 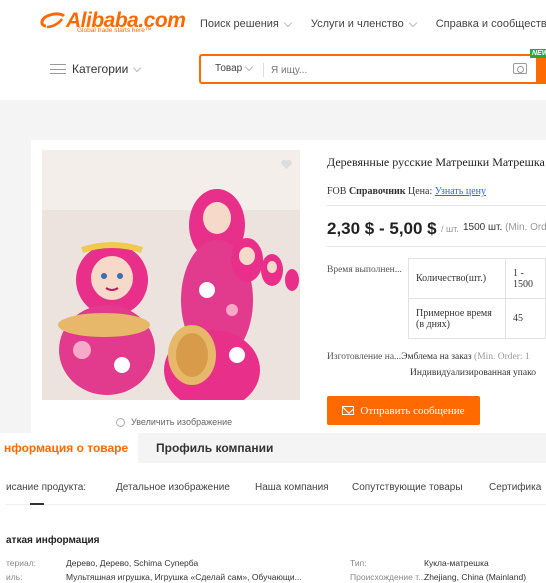 What do you see at coordinates (46, 487) in the screenshot?
I see `subnav-item-description: исание продукта:` at bounding box center [46, 487].